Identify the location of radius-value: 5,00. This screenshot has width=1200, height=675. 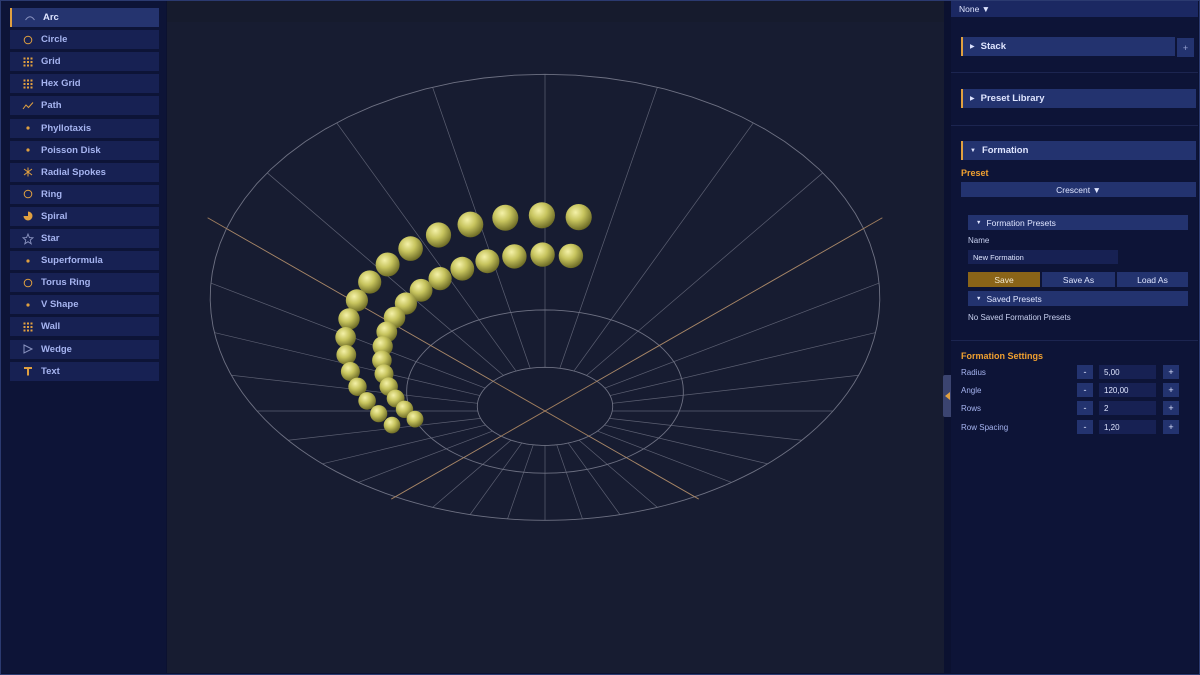
(1127, 372).